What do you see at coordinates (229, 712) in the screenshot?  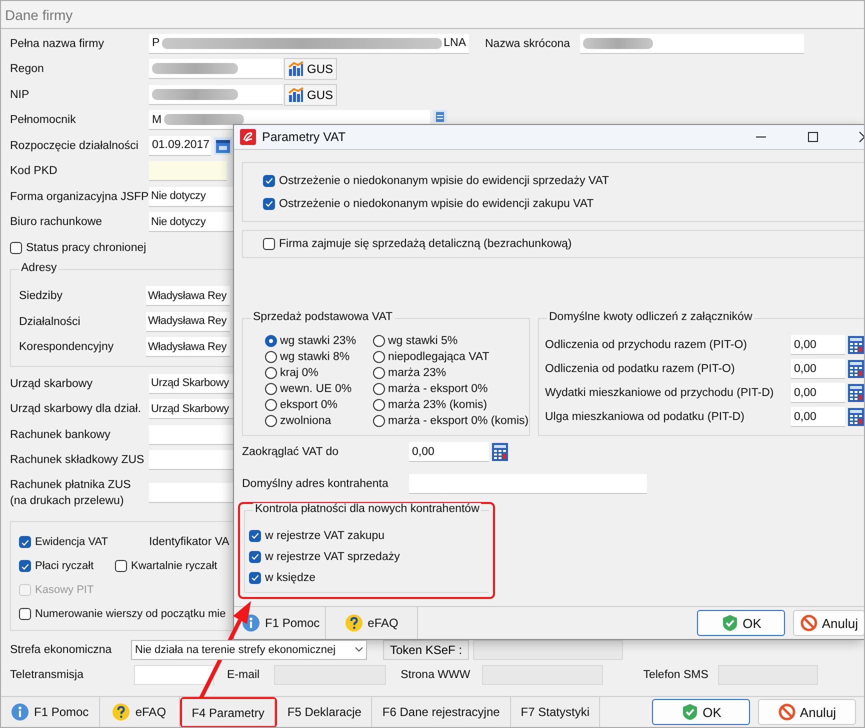 I see `toolbar-button: F4 Parametry` at bounding box center [229, 712].